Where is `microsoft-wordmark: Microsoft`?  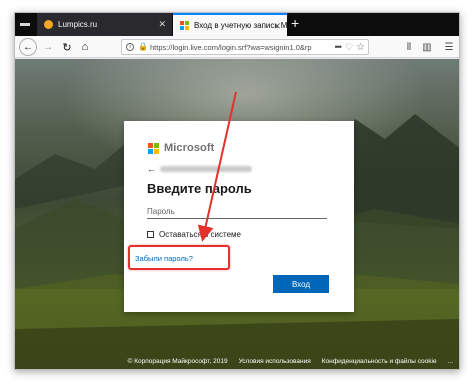
microsoft-wordmark: Microsoft is located at coordinates (189, 148).